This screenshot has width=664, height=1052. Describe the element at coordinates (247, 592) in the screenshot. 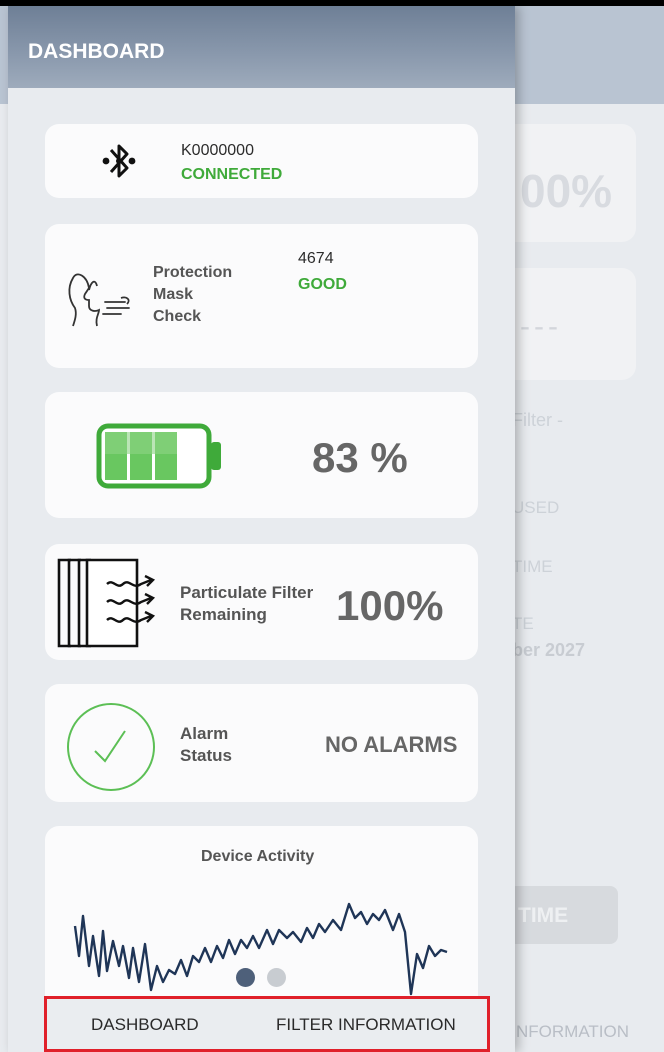

I see `filter-label-1: Particulate Filter` at that location.